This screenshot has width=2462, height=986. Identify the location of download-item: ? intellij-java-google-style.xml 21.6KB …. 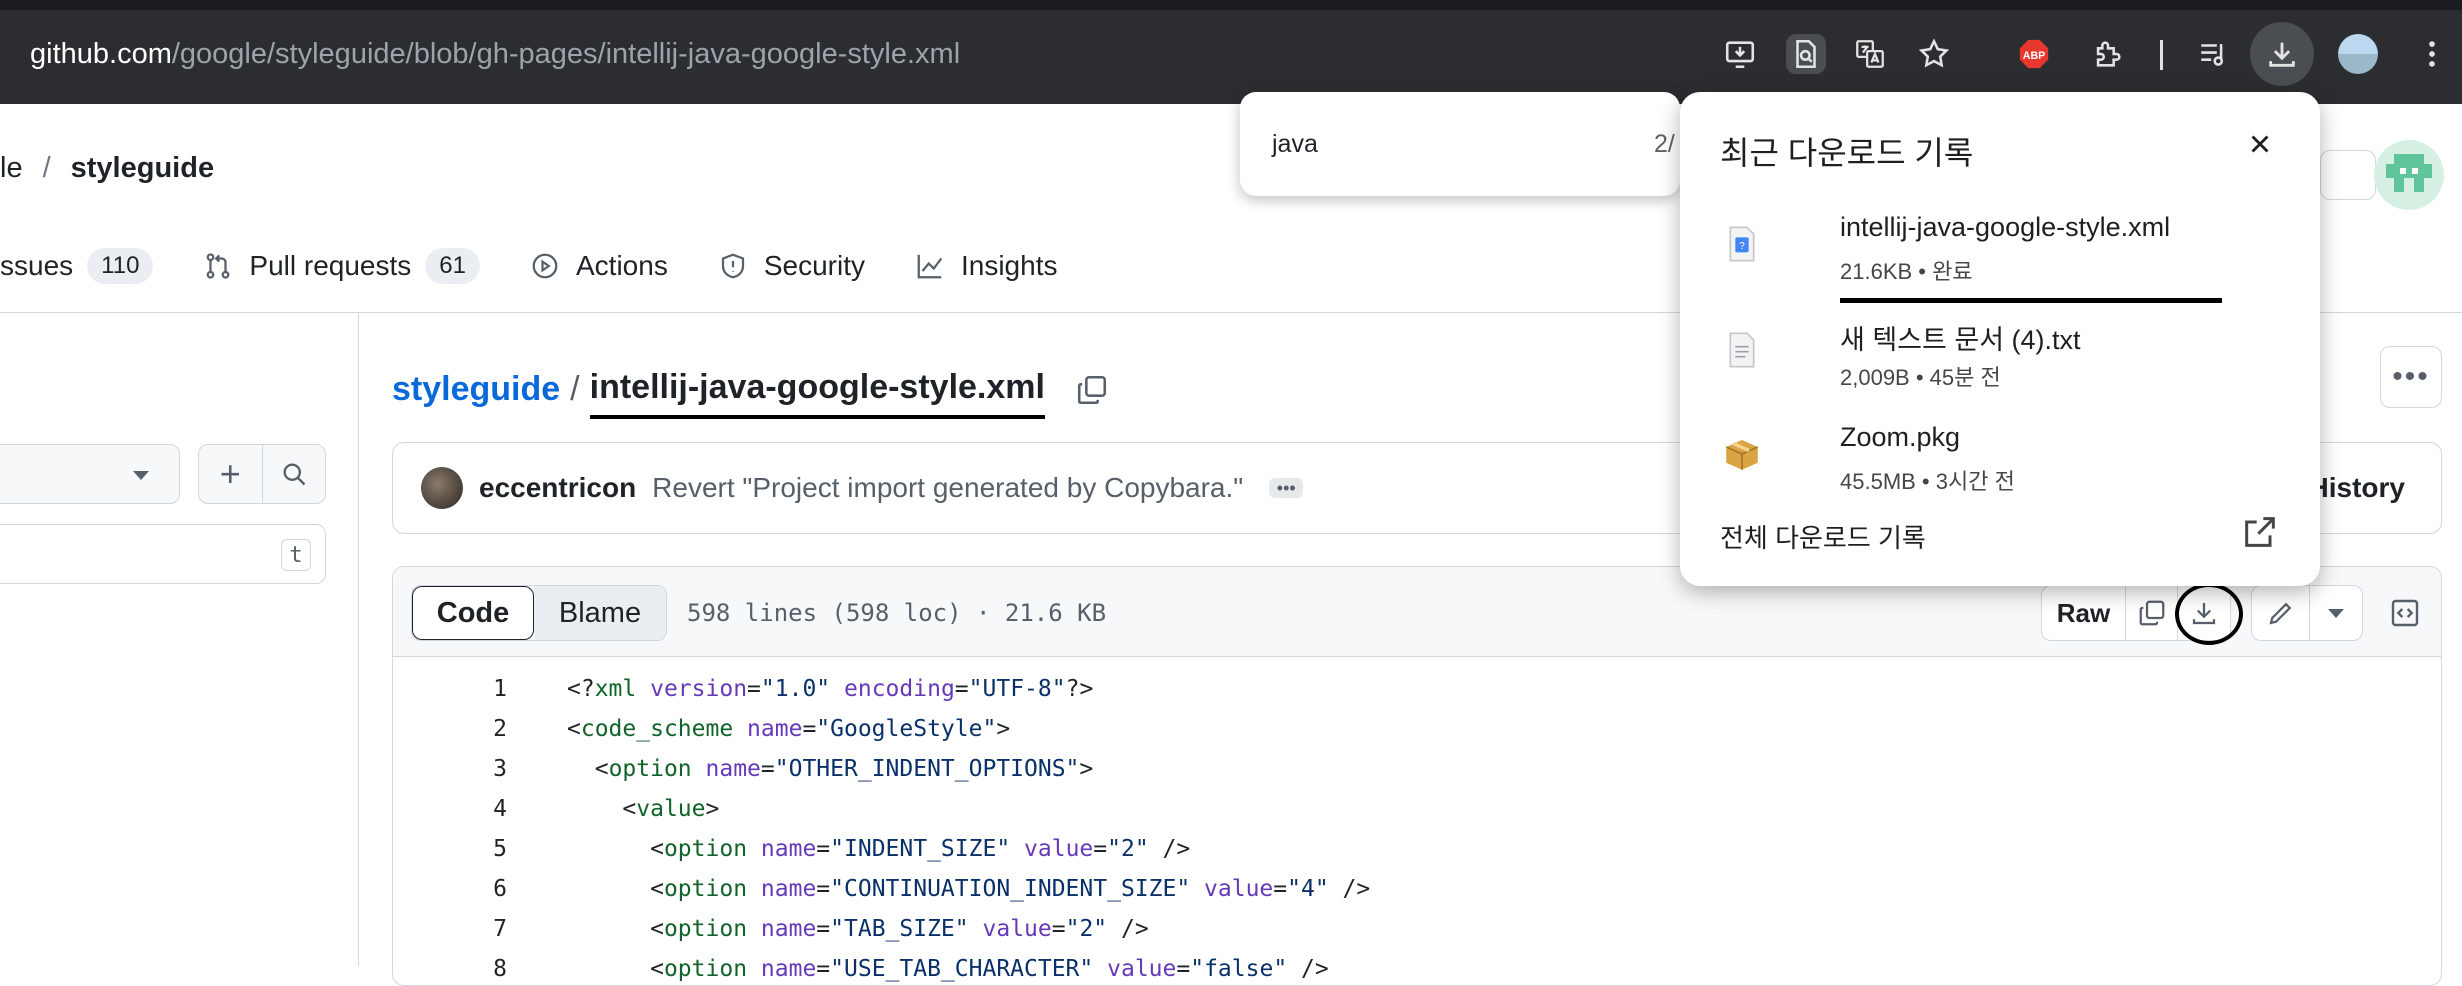
(2000, 255).